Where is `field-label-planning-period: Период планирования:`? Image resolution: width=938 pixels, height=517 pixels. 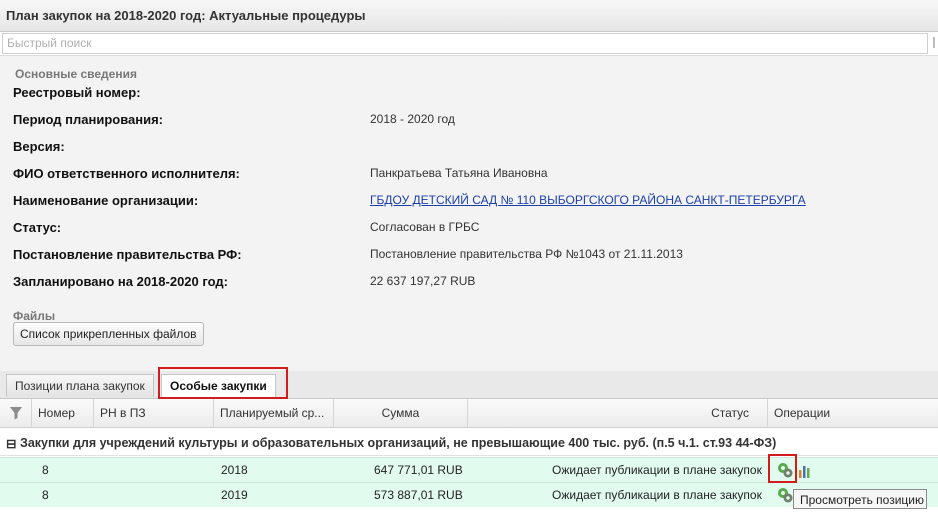 field-label-planning-period: Период планирования: is located at coordinates (88, 119).